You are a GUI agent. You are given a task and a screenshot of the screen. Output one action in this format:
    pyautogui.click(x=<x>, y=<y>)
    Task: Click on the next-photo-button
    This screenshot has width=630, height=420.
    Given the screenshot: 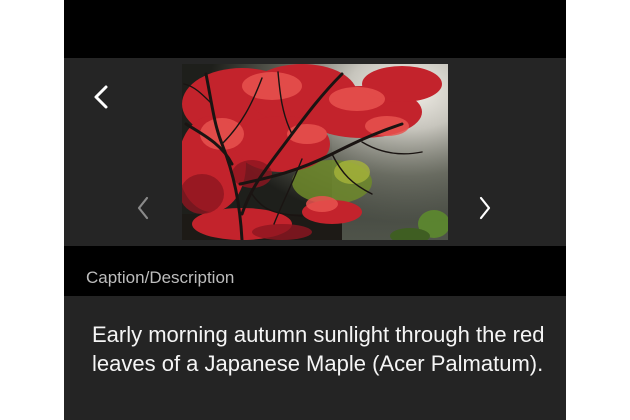 What is the action you would take?
    pyautogui.click(x=485, y=208)
    